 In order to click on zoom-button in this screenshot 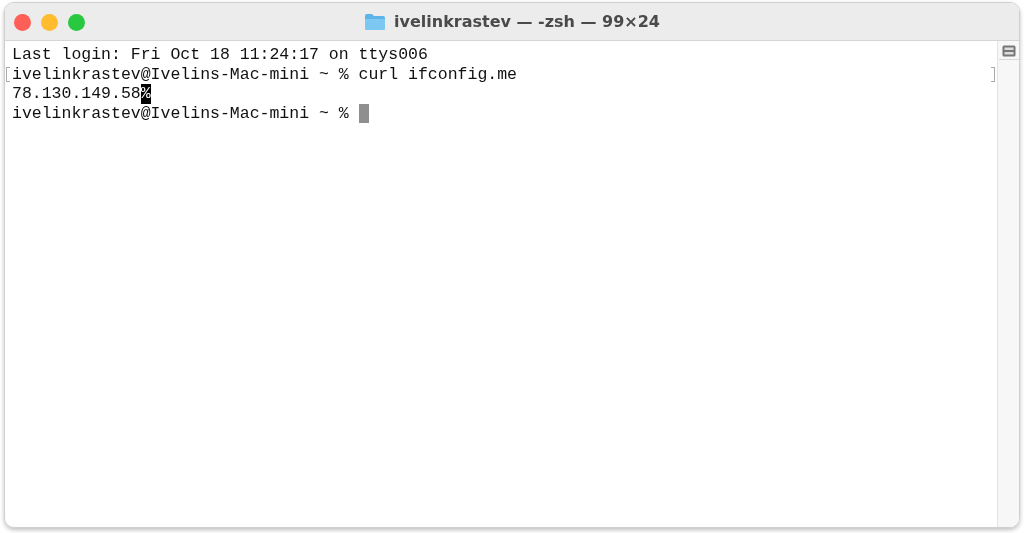, I will do `click(76, 22)`.